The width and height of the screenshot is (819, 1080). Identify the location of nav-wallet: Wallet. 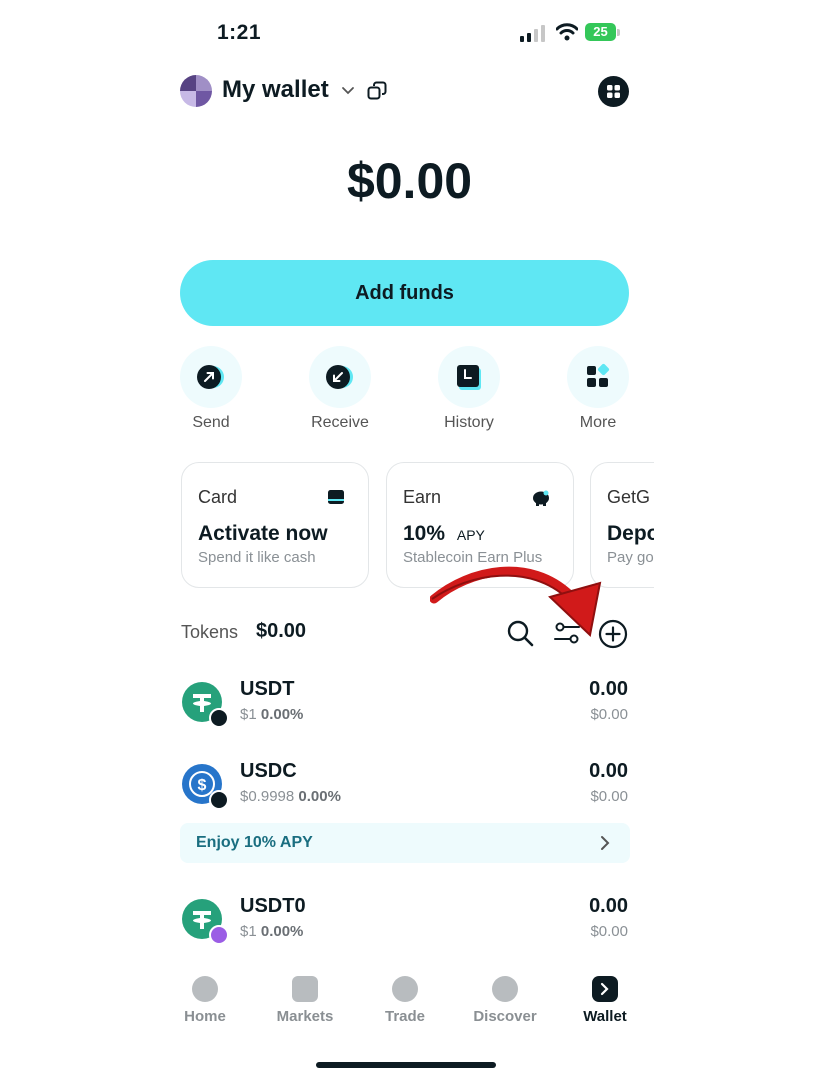
(605, 1000).